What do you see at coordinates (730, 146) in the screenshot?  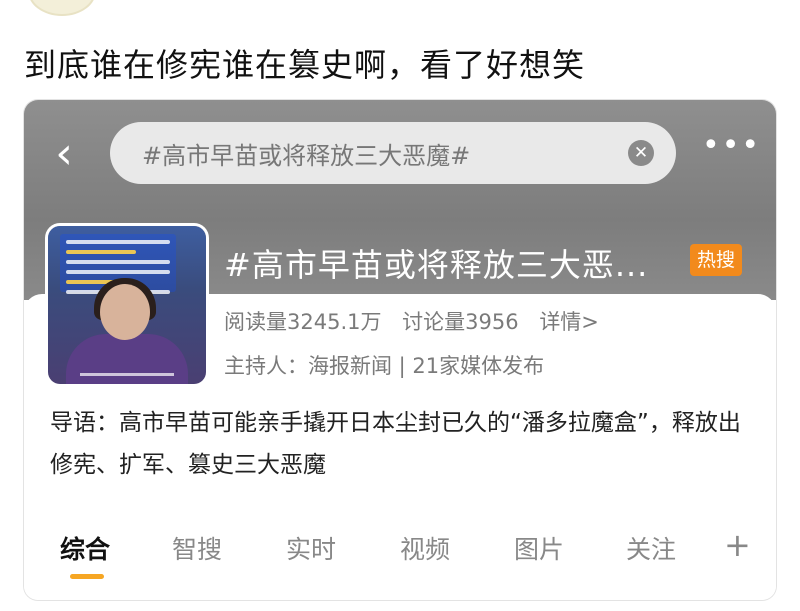 I see `more-dots-icon: •••` at bounding box center [730, 146].